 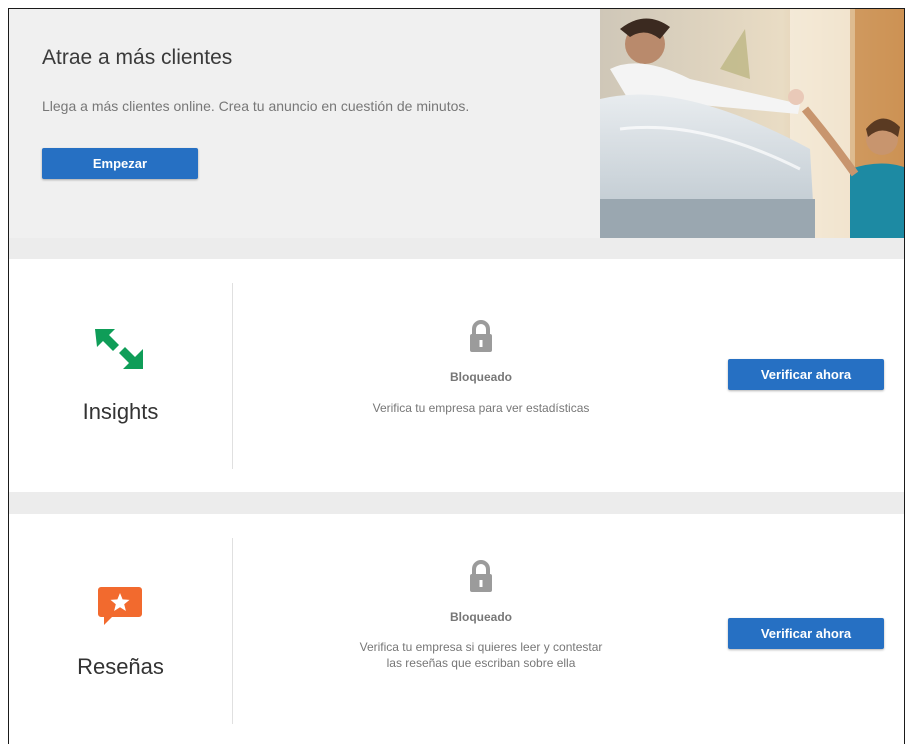 I want to click on reviews-title: Reseñas, so click(x=120, y=666).